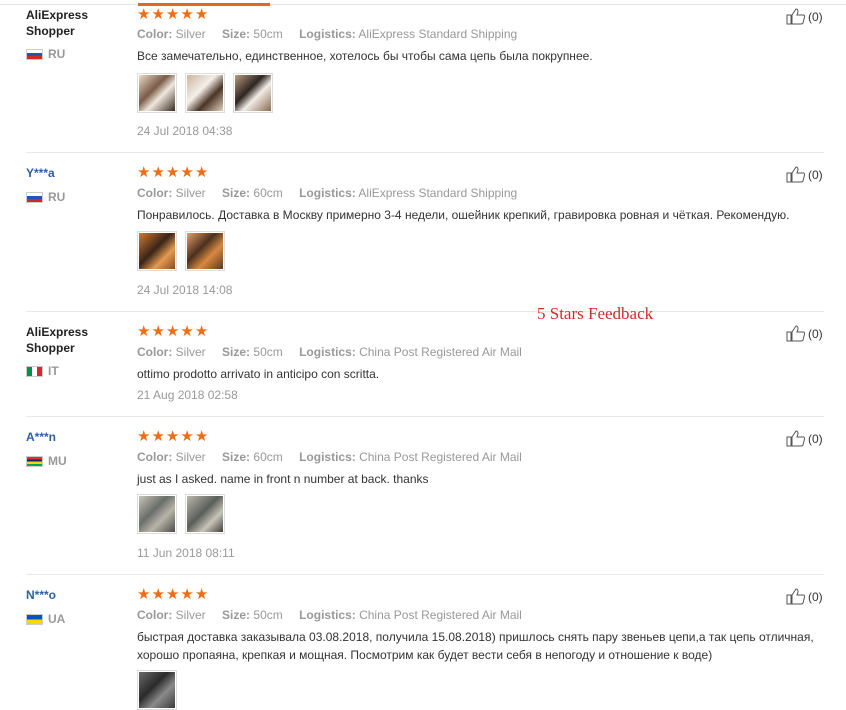 The width and height of the screenshot is (846, 710). What do you see at coordinates (46, 461) in the screenshot?
I see `reviewer-country: MU` at bounding box center [46, 461].